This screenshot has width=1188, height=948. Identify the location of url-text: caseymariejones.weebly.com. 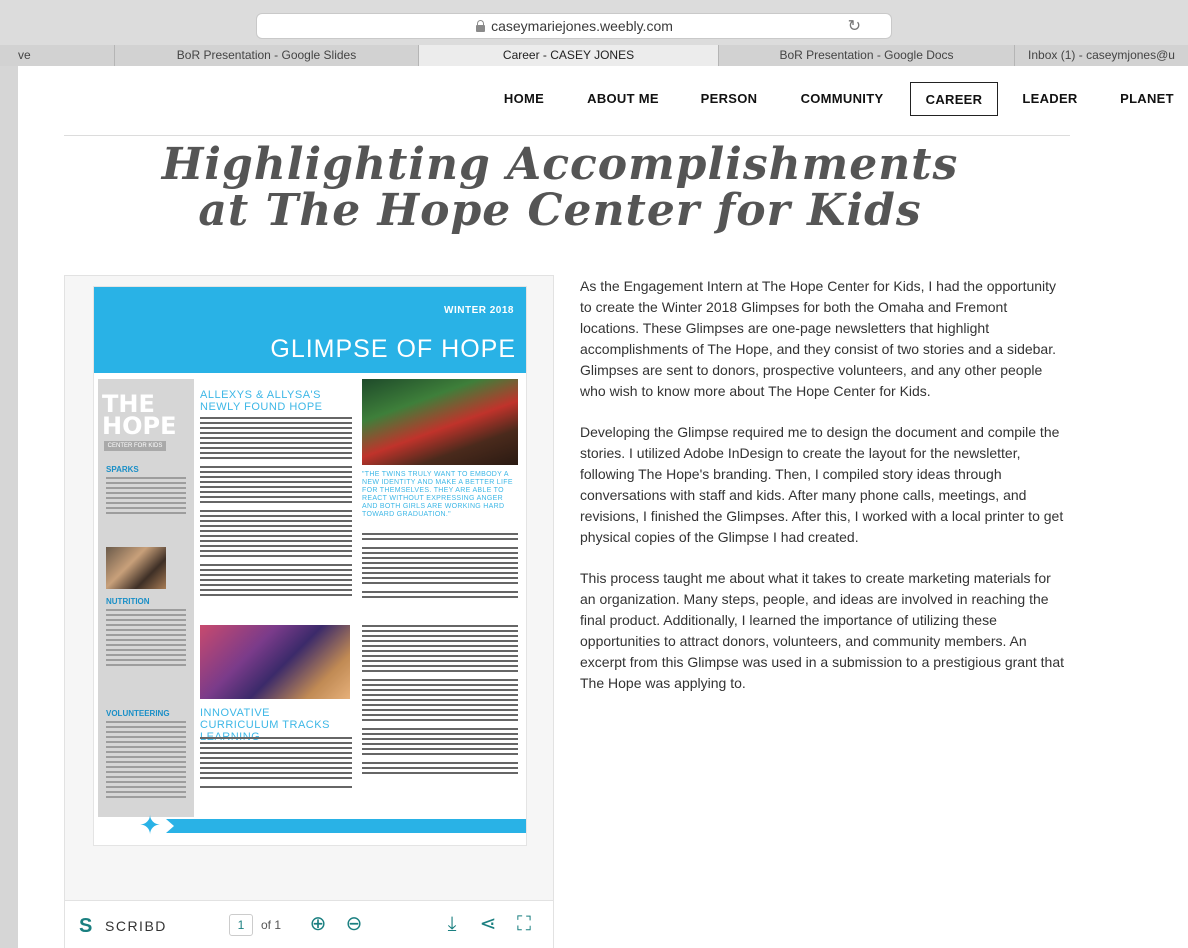
(582, 26).